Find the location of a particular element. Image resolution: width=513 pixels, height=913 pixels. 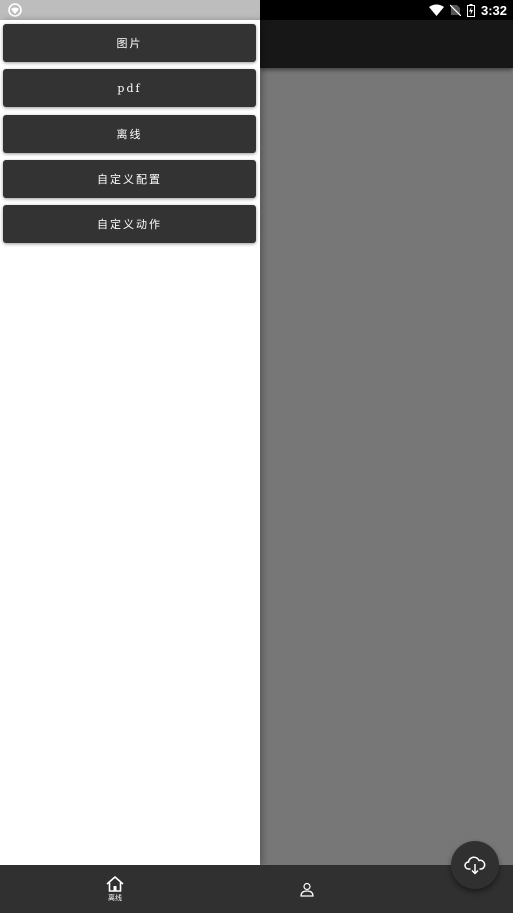

drawer-button-label: 自定义配置 is located at coordinates (129, 179).